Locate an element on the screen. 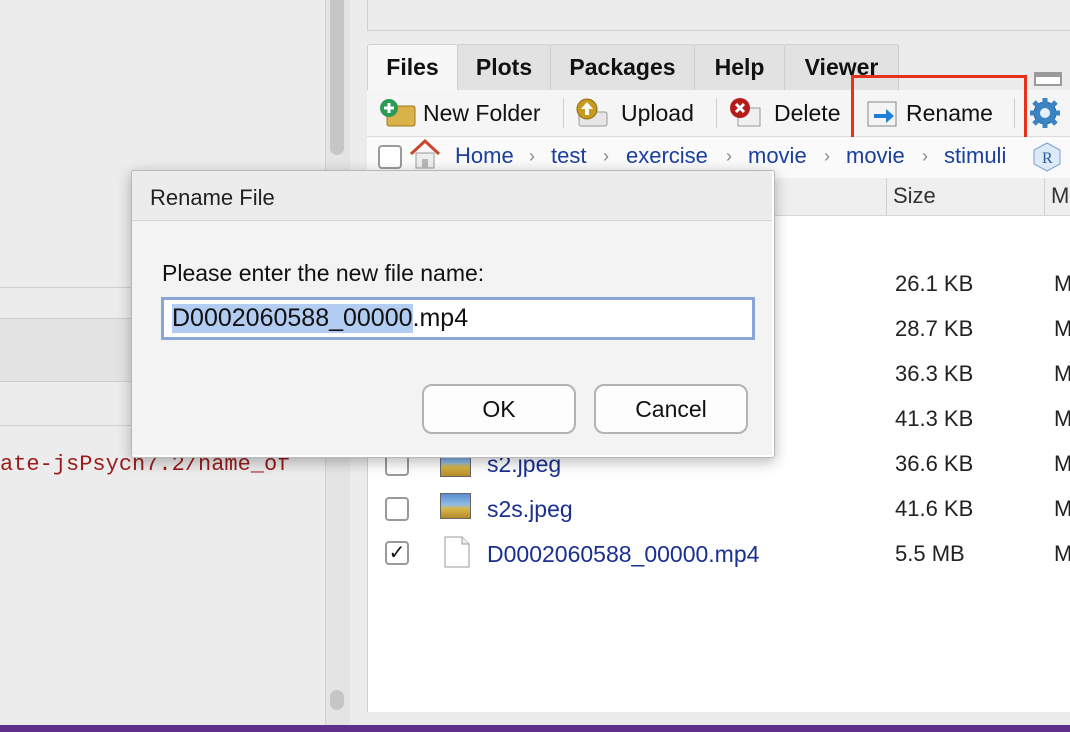  r-project-icon: R is located at coordinates (1047, 157).